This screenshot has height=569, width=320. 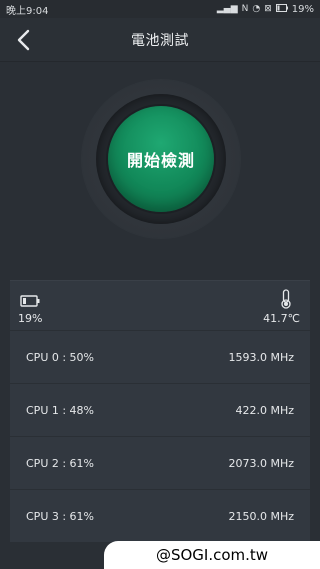 What do you see at coordinates (60, 410) in the screenshot?
I see `cpu-label: CPU 1 : 48%` at bounding box center [60, 410].